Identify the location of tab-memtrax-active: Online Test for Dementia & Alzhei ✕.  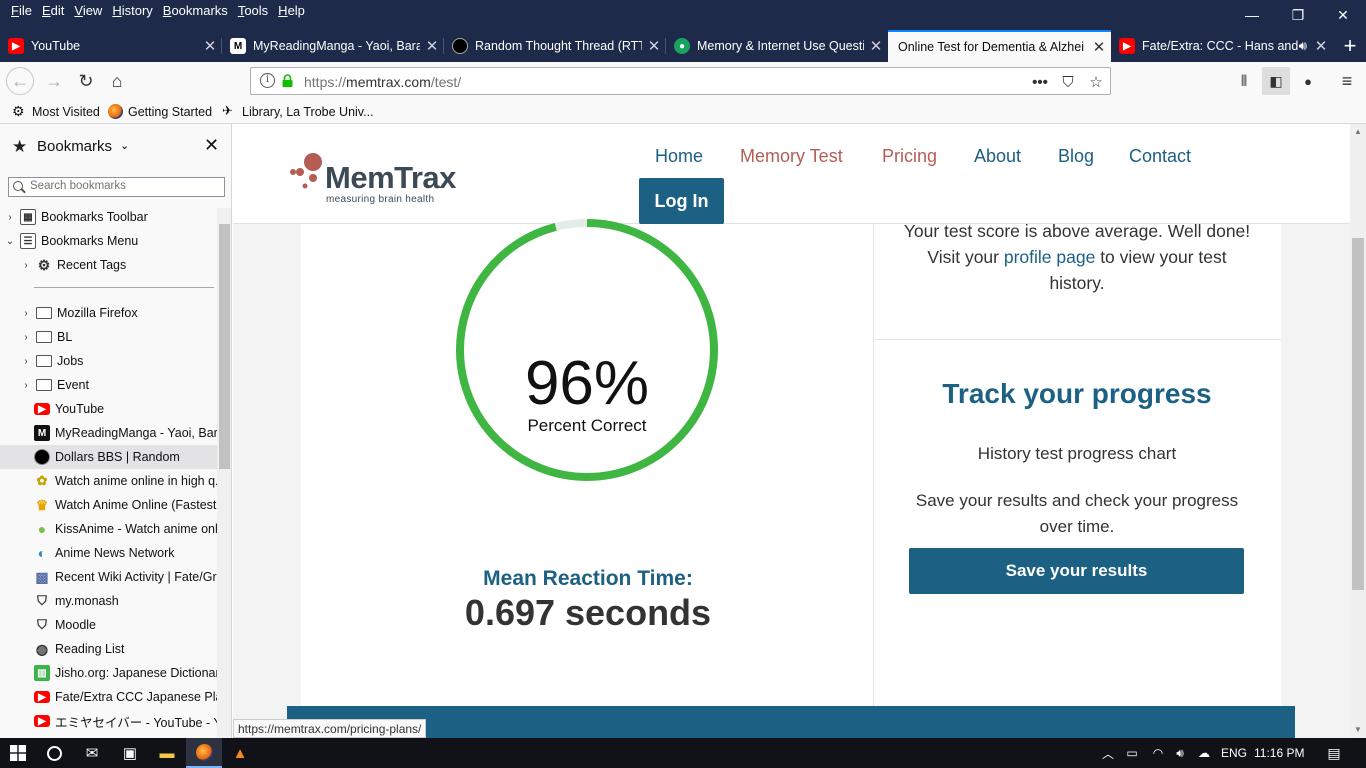
(999, 46).